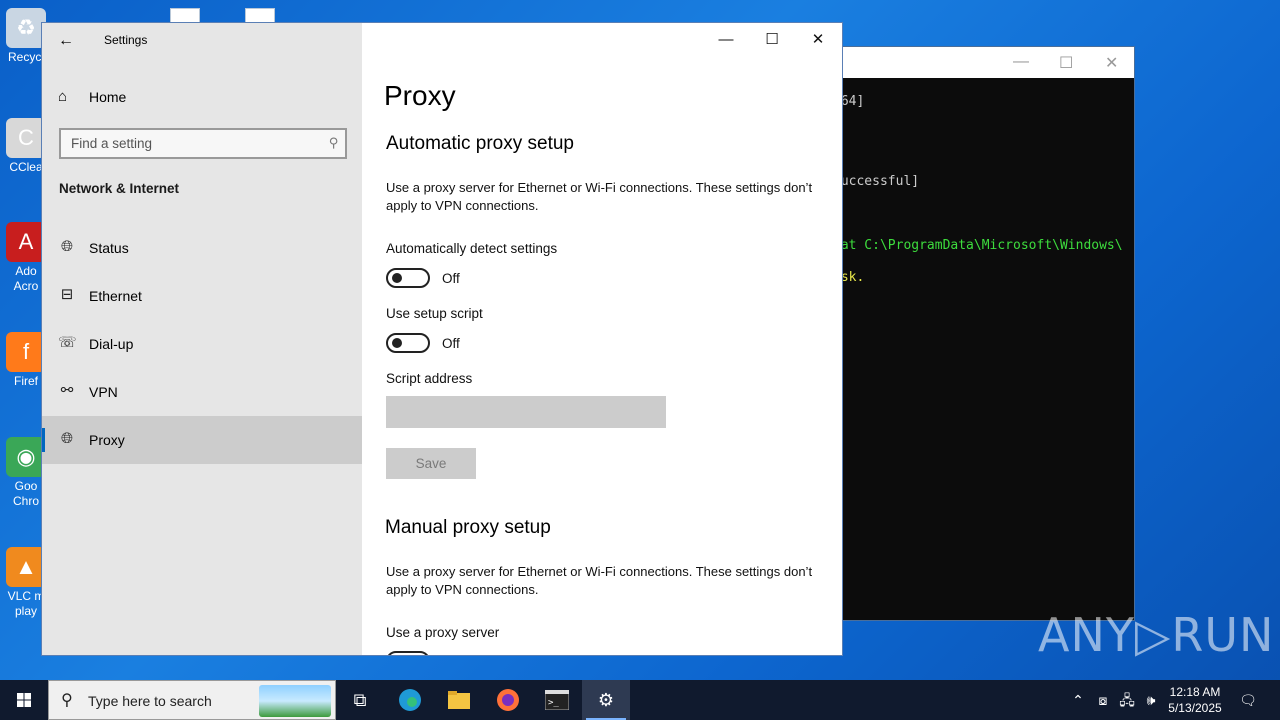  I want to click on setup-script-state: Off, so click(451, 343).